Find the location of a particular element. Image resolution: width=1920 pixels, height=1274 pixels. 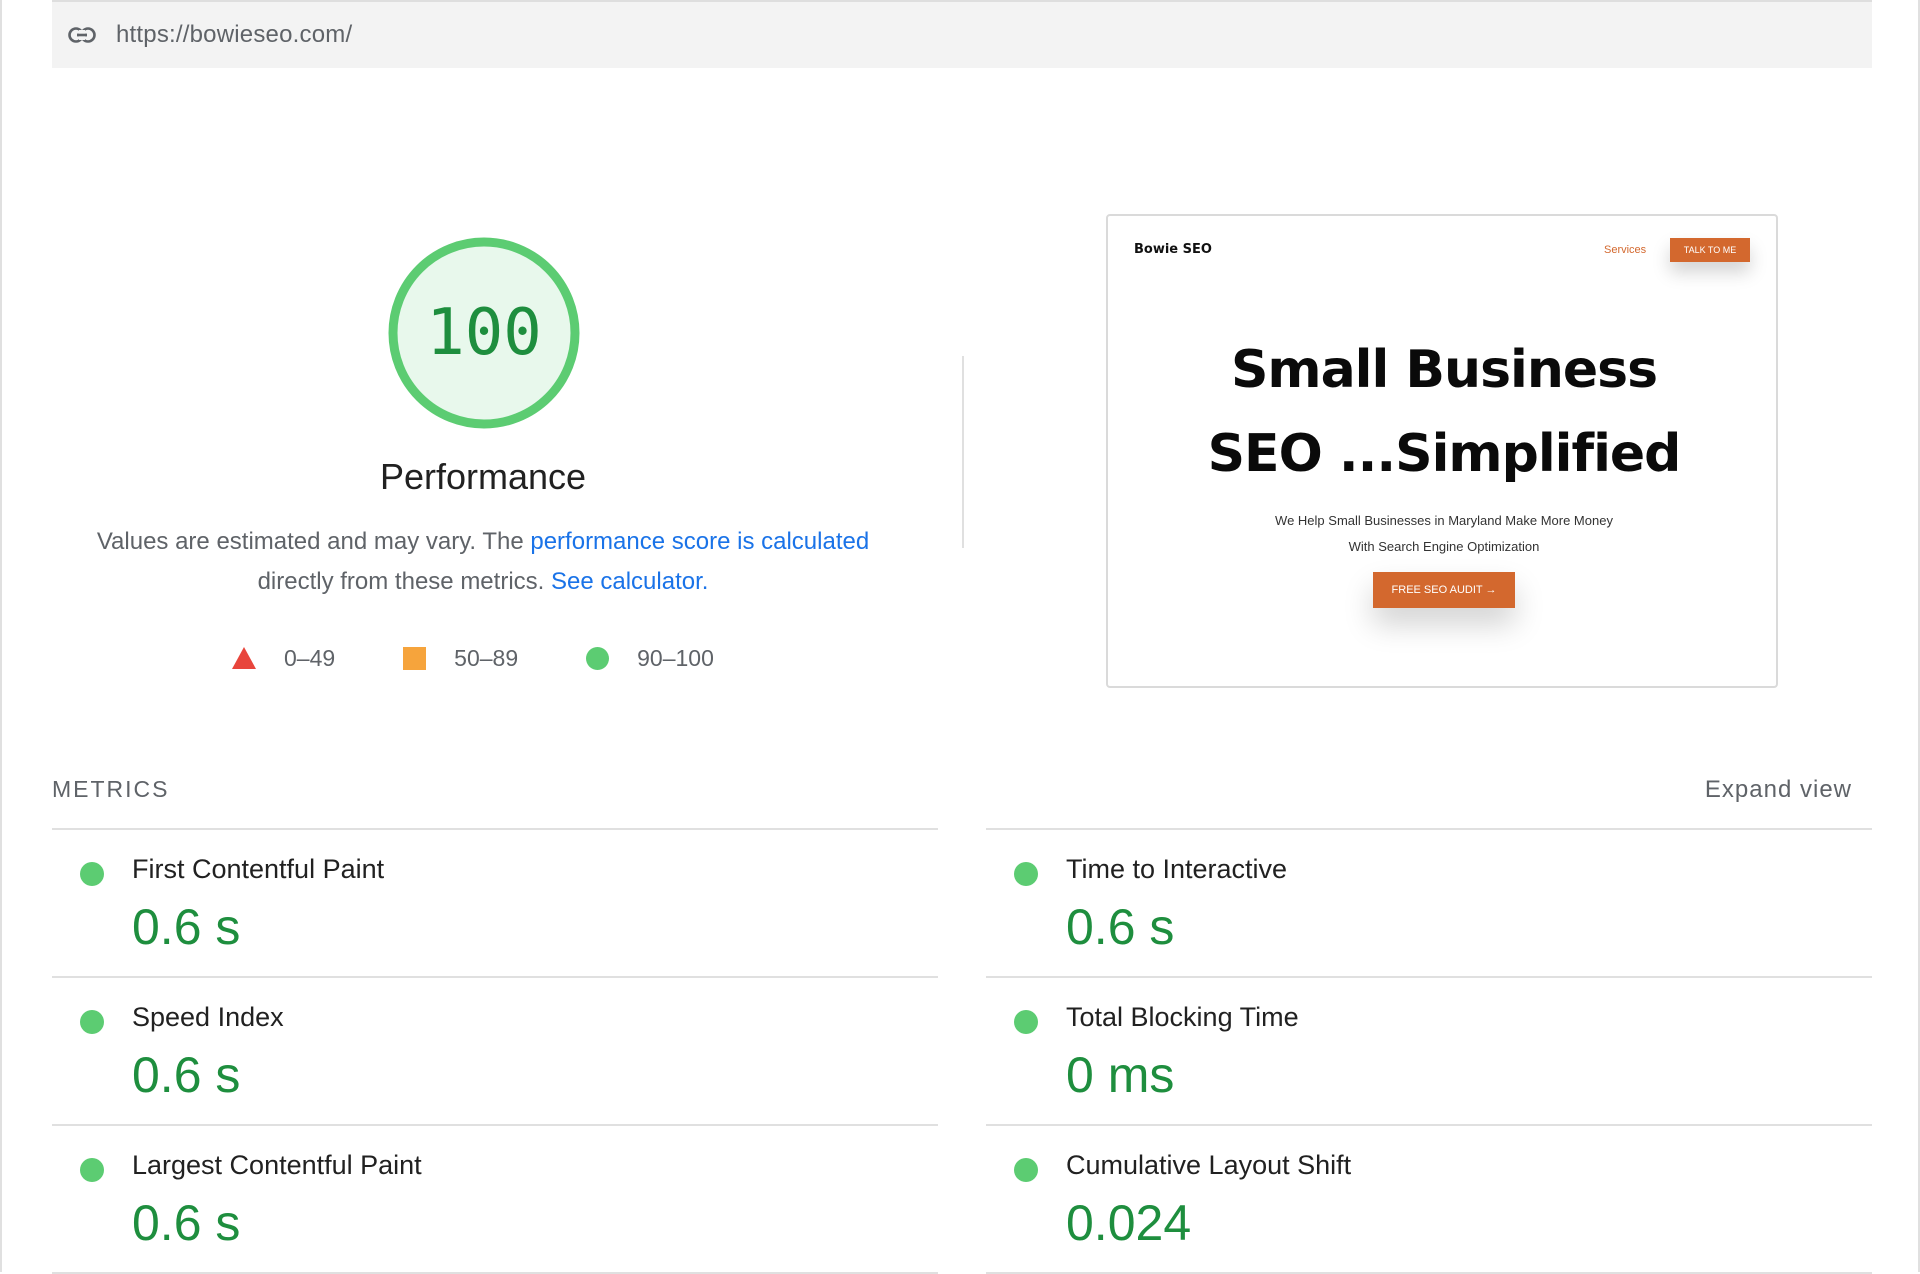

legend-fail: 0–49 is located at coordinates (283, 658).